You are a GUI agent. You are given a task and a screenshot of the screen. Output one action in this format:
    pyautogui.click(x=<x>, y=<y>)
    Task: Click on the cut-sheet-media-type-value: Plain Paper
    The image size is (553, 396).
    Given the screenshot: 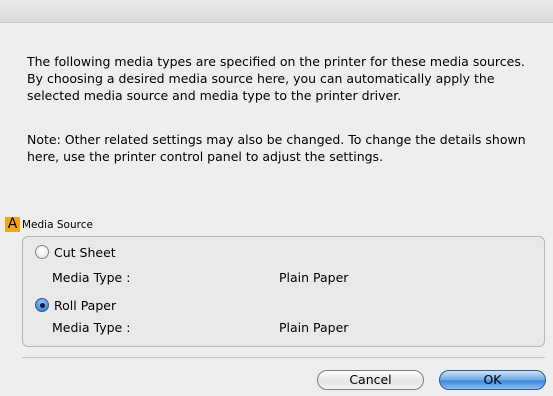 What is the action you would take?
    pyautogui.click(x=314, y=277)
    